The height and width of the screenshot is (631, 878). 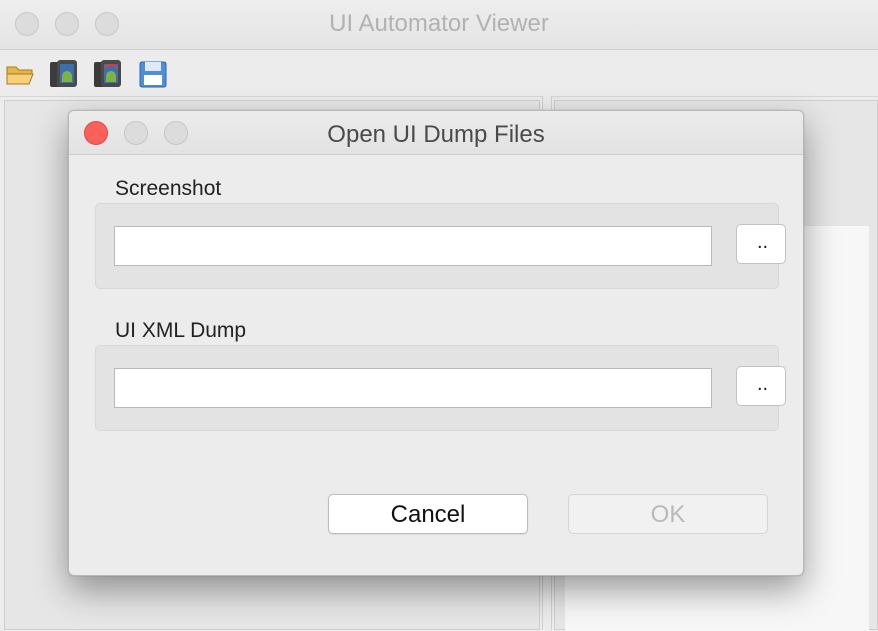 What do you see at coordinates (109, 74) in the screenshot?
I see `device-screenshot-compressed-icon` at bounding box center [109, 74].